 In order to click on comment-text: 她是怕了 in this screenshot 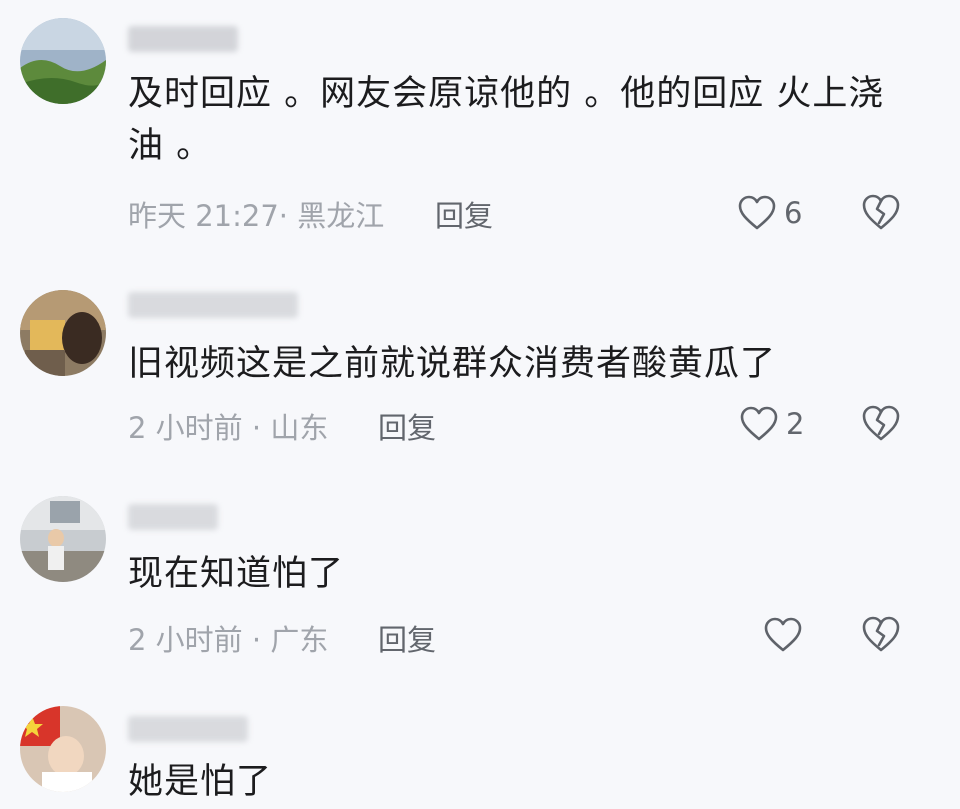, I will do `click(200, 782)`.